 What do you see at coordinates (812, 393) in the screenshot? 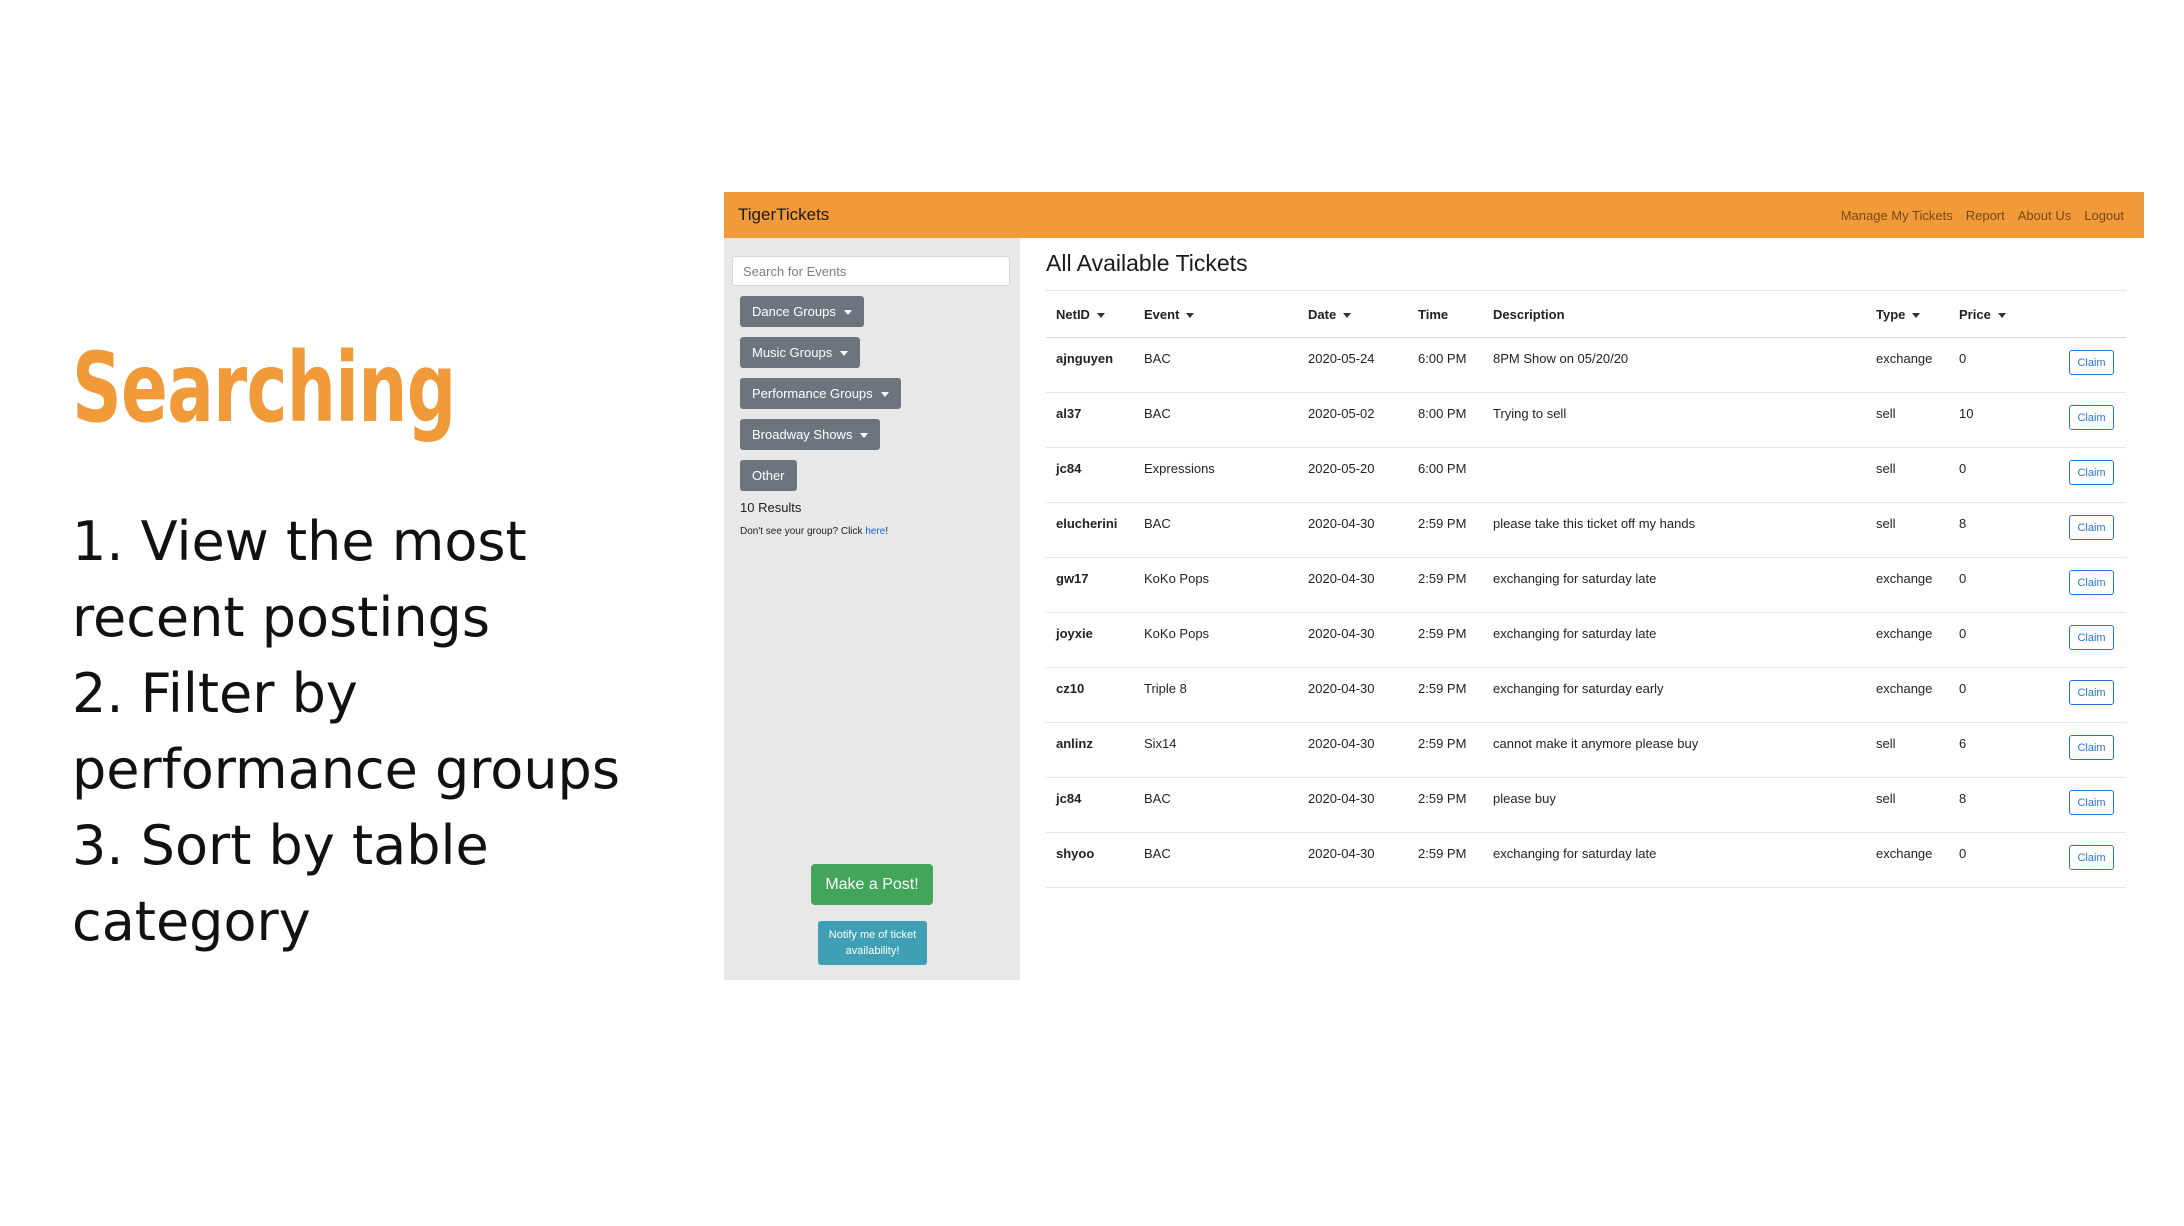
I see `dropdown-label: Performance Groups` at bounding box center [812, 393].